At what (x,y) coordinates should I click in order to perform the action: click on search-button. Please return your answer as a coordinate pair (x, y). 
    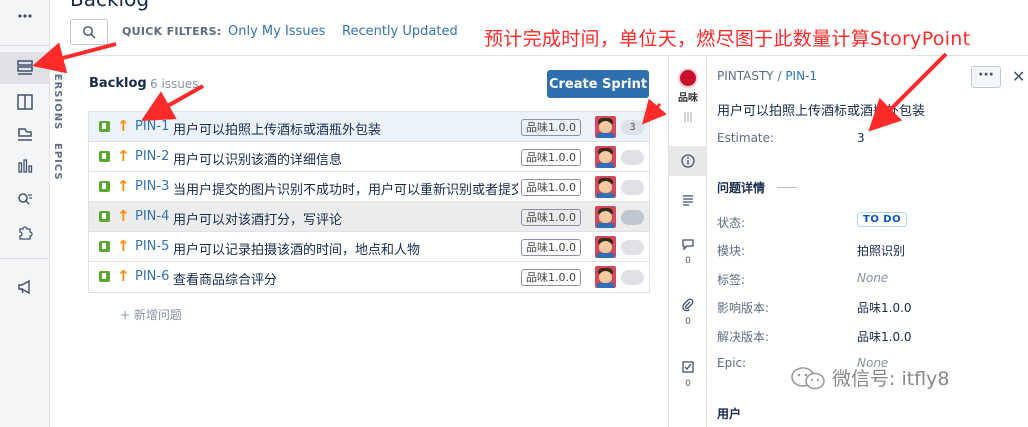
    Looking at the image, I should click on (89, 32).